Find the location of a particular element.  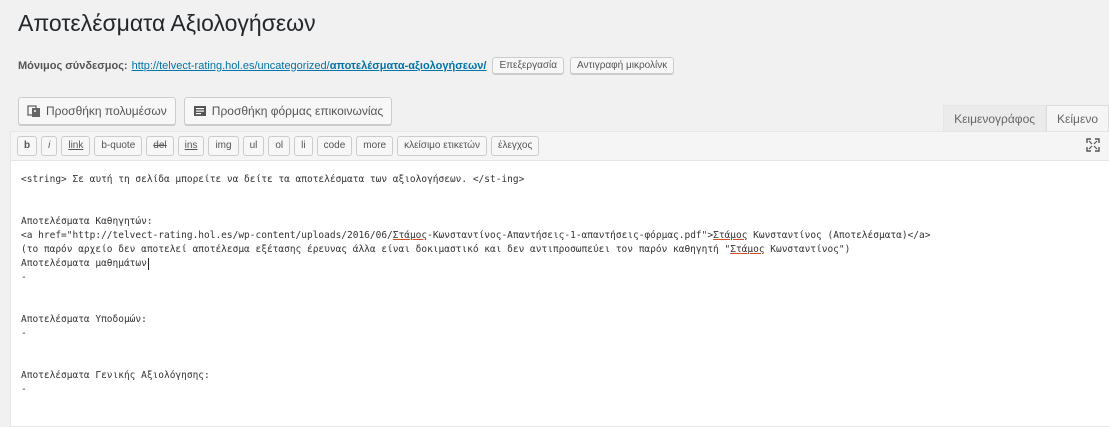

qt-img-button: img is located at coordinates (223, 146).